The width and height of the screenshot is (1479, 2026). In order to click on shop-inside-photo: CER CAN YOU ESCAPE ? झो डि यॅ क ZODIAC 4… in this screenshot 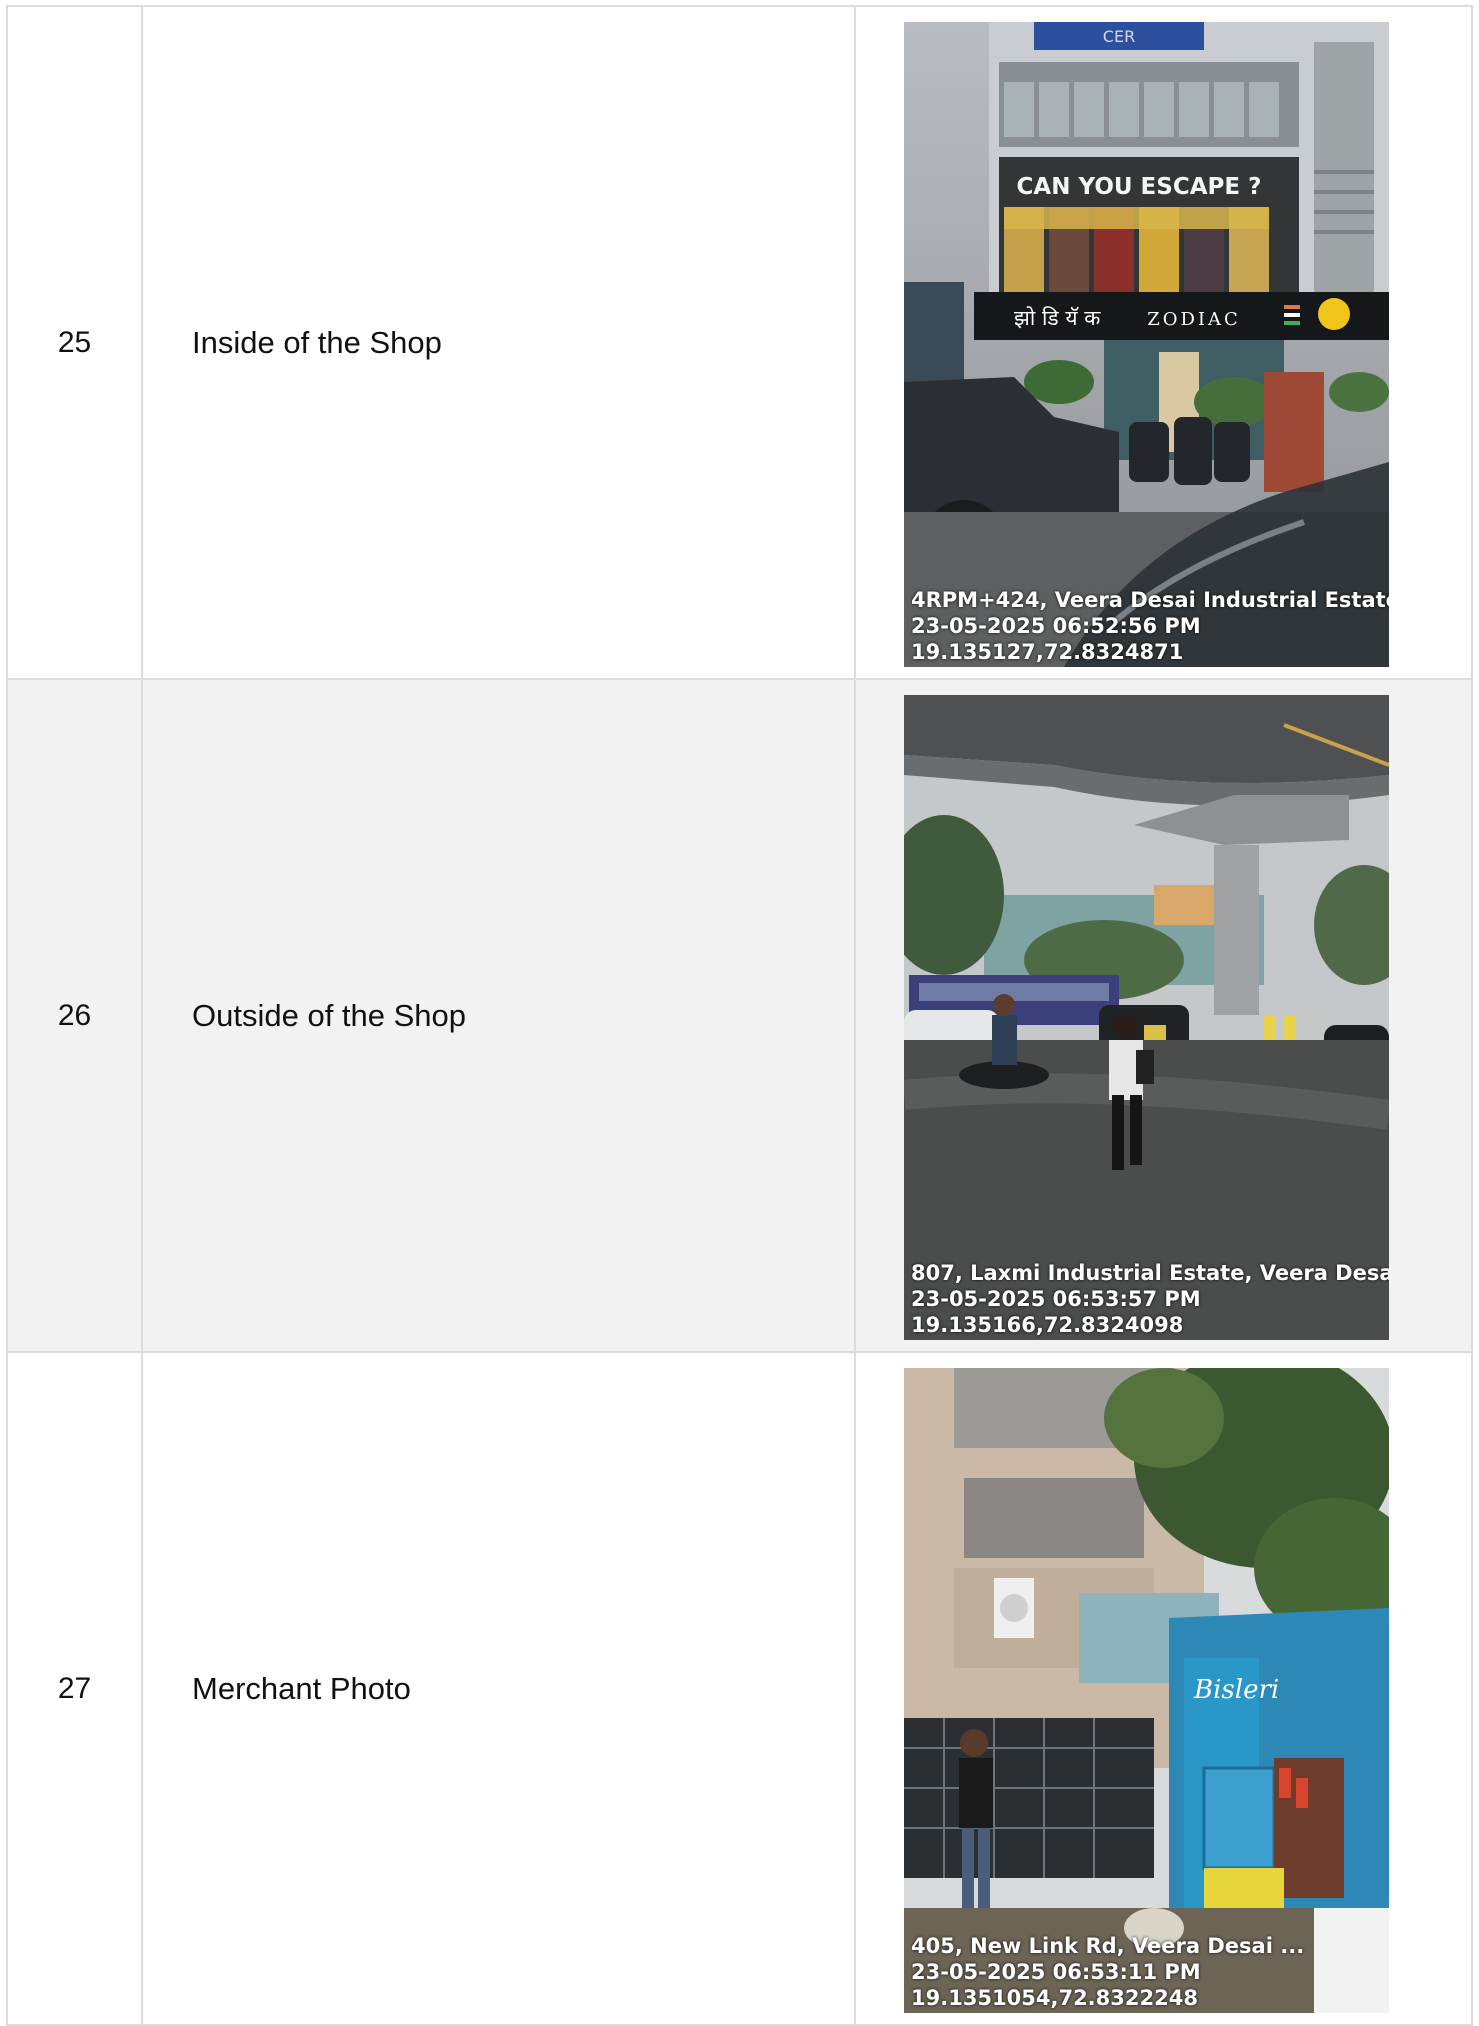, I will do `click(1146, 344)`.